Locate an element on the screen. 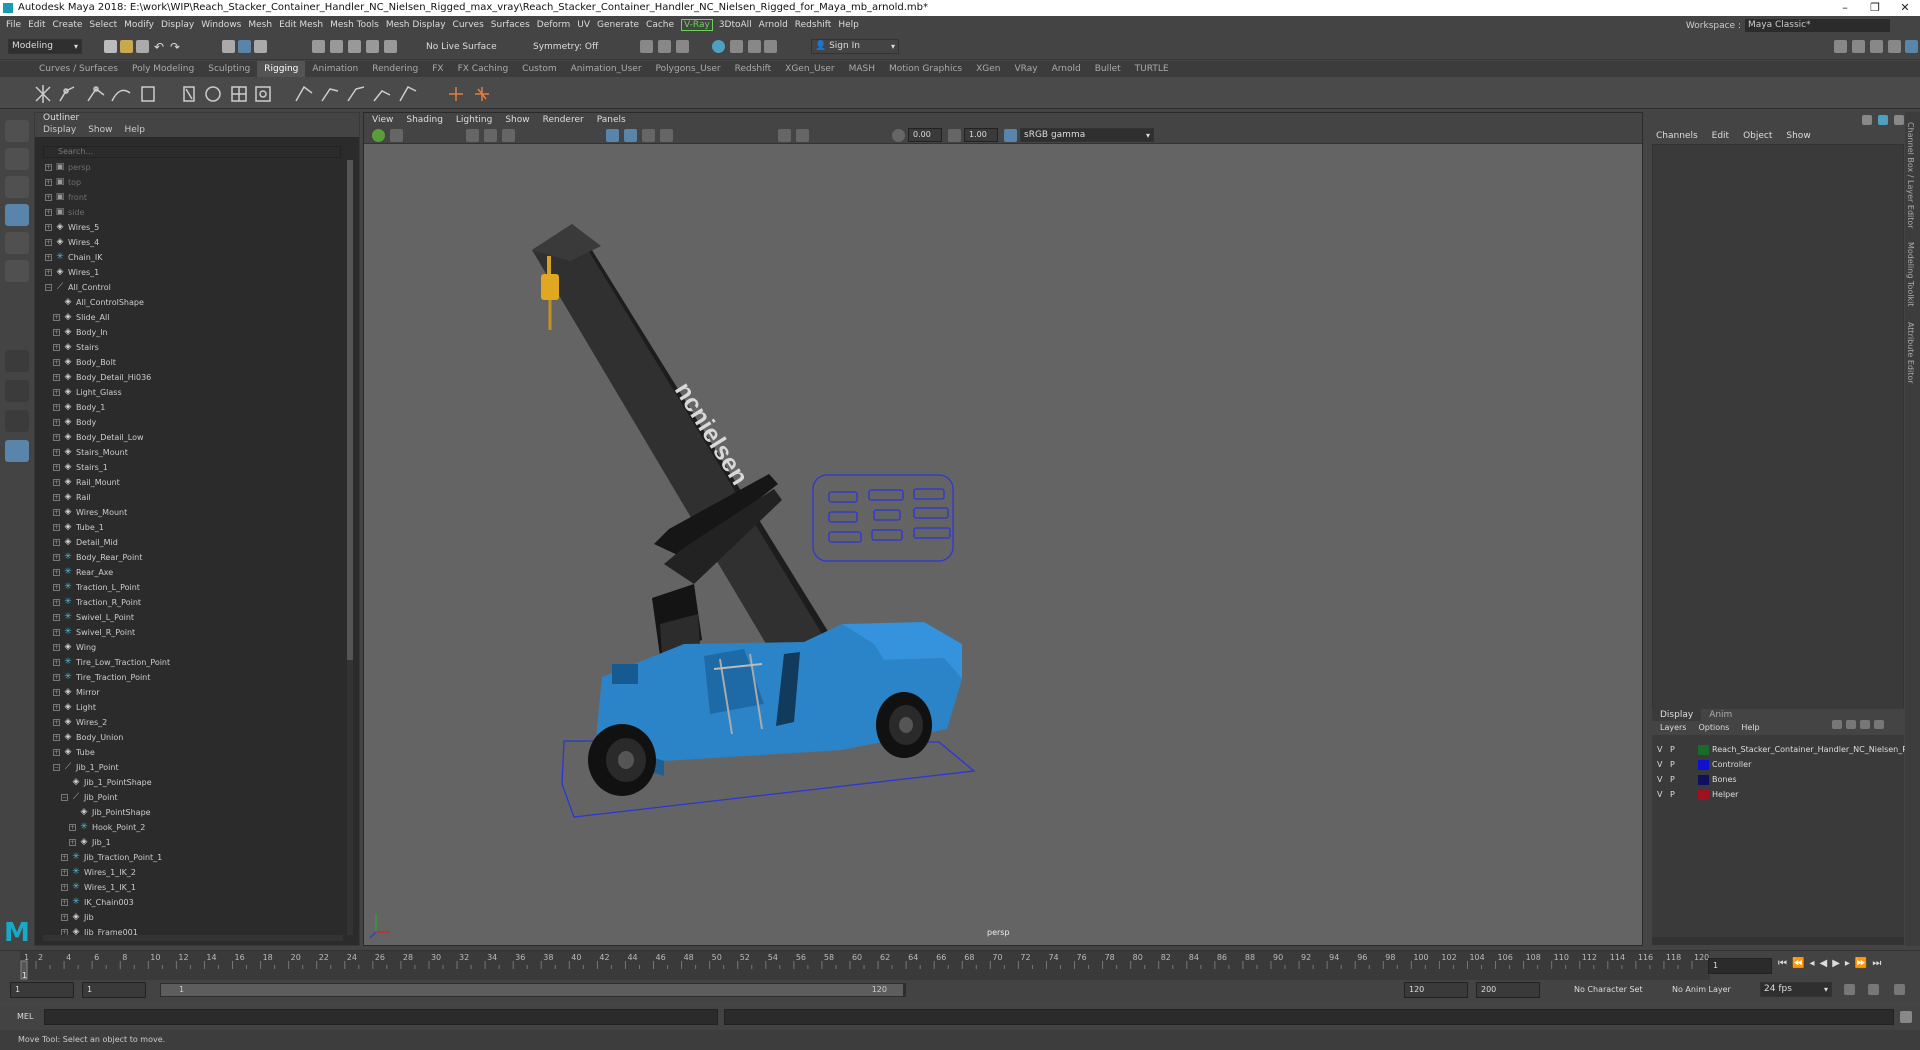  outliner-item: + ✳ Body_Rear_Point is located at coordinates (185, 557).